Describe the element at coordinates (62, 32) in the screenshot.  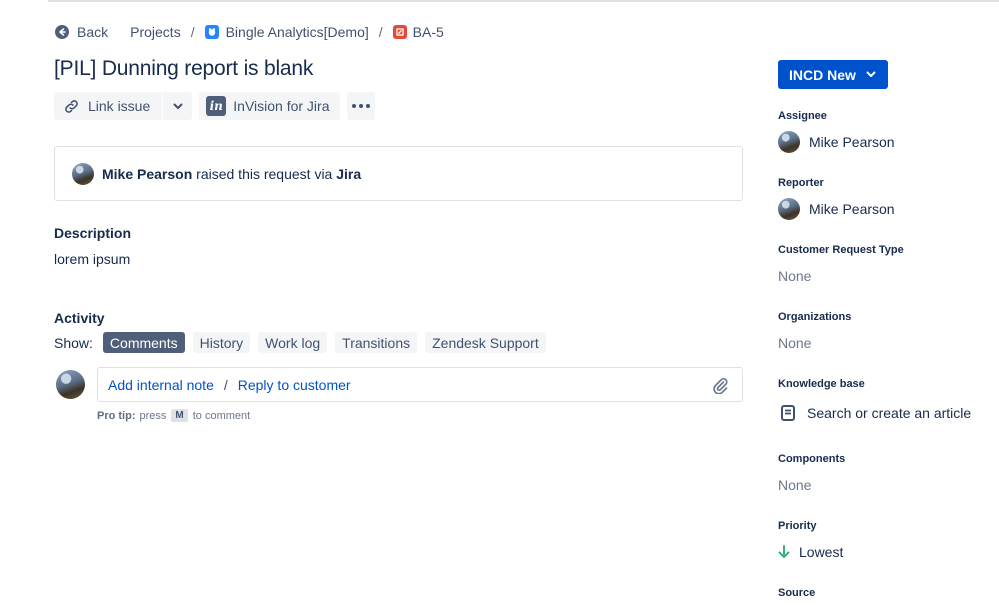
I see `back-arrow-icon` at that location.